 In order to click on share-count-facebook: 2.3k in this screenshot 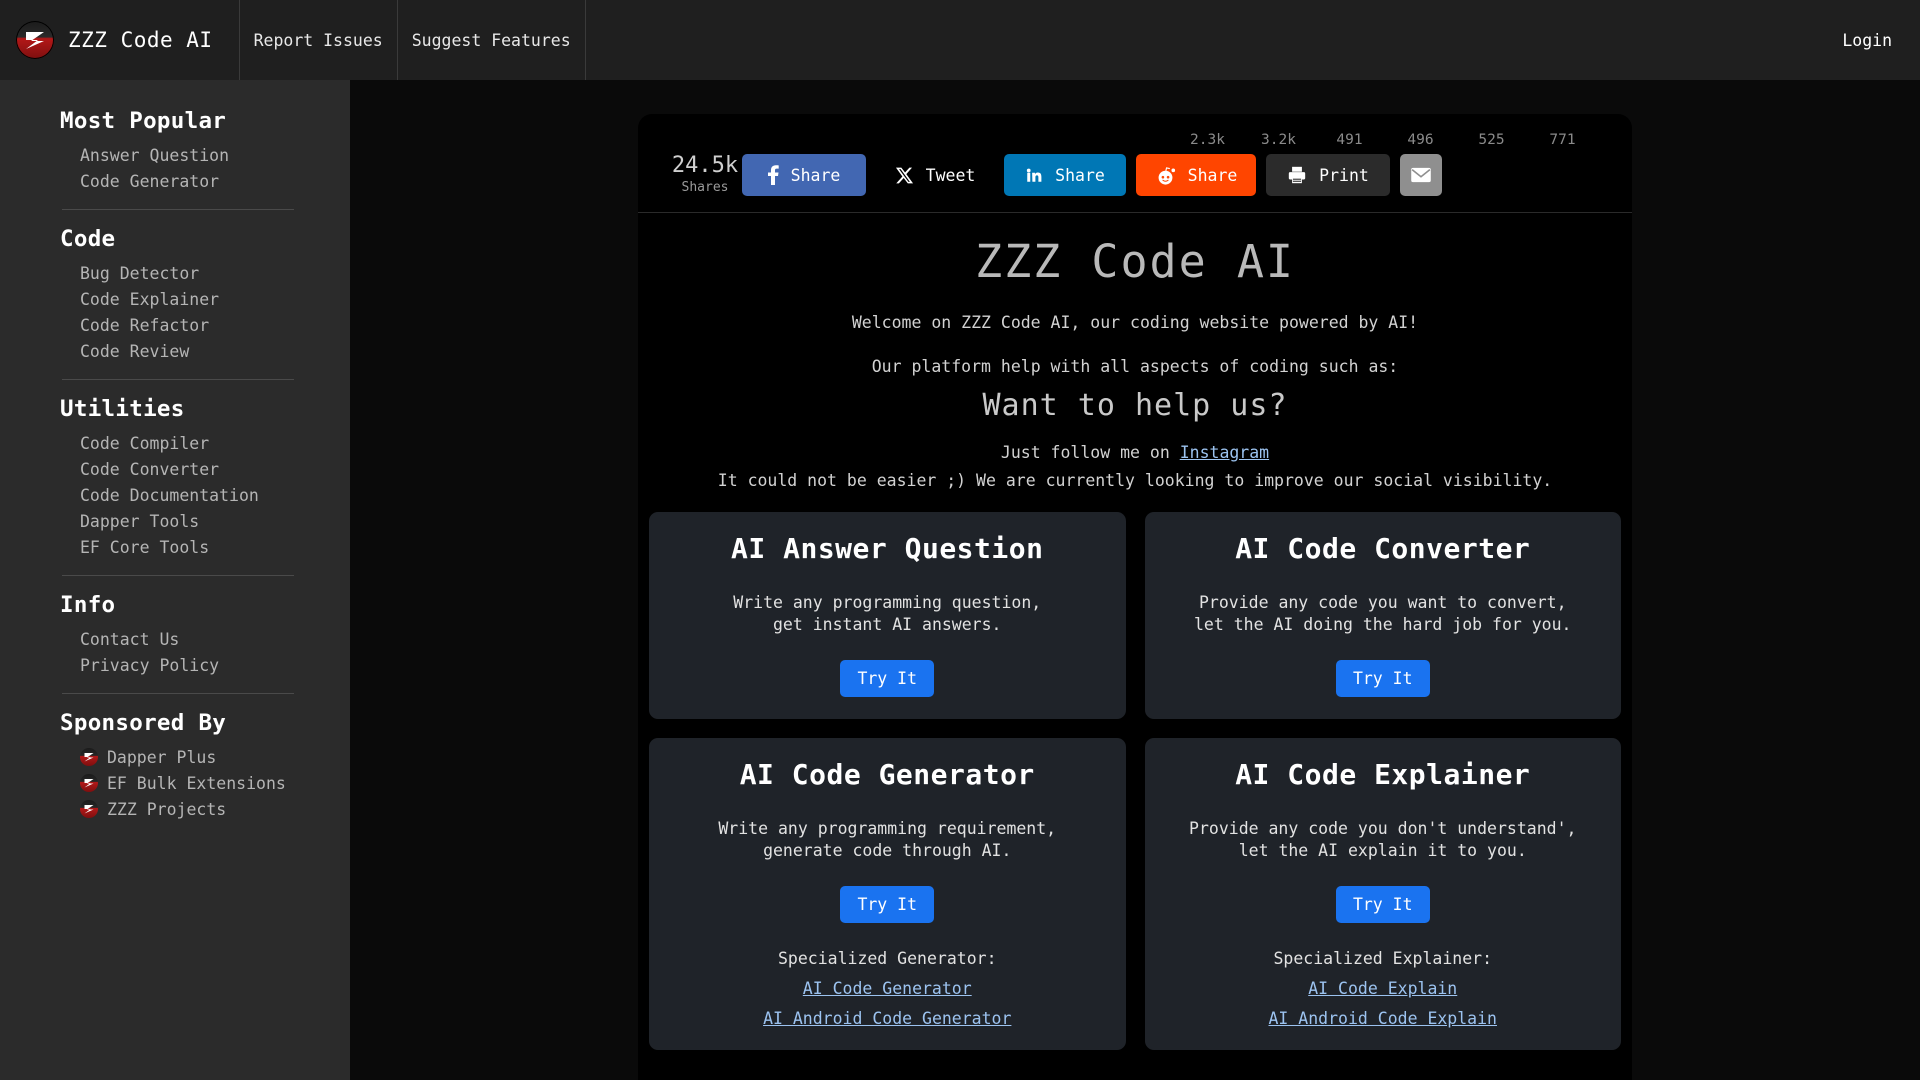, I will do `click(1207, 140)`.